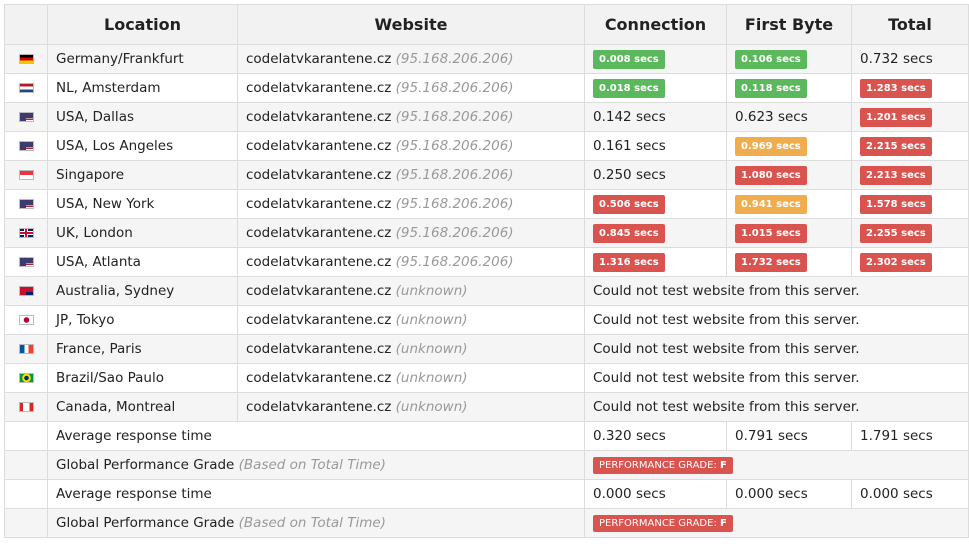 The image size is (969, 552). What do you see at coordinates (629, 88) in the screenshot?
I see `connection-cell-badge: 0.018 secs` at bounding box center [629, 88].